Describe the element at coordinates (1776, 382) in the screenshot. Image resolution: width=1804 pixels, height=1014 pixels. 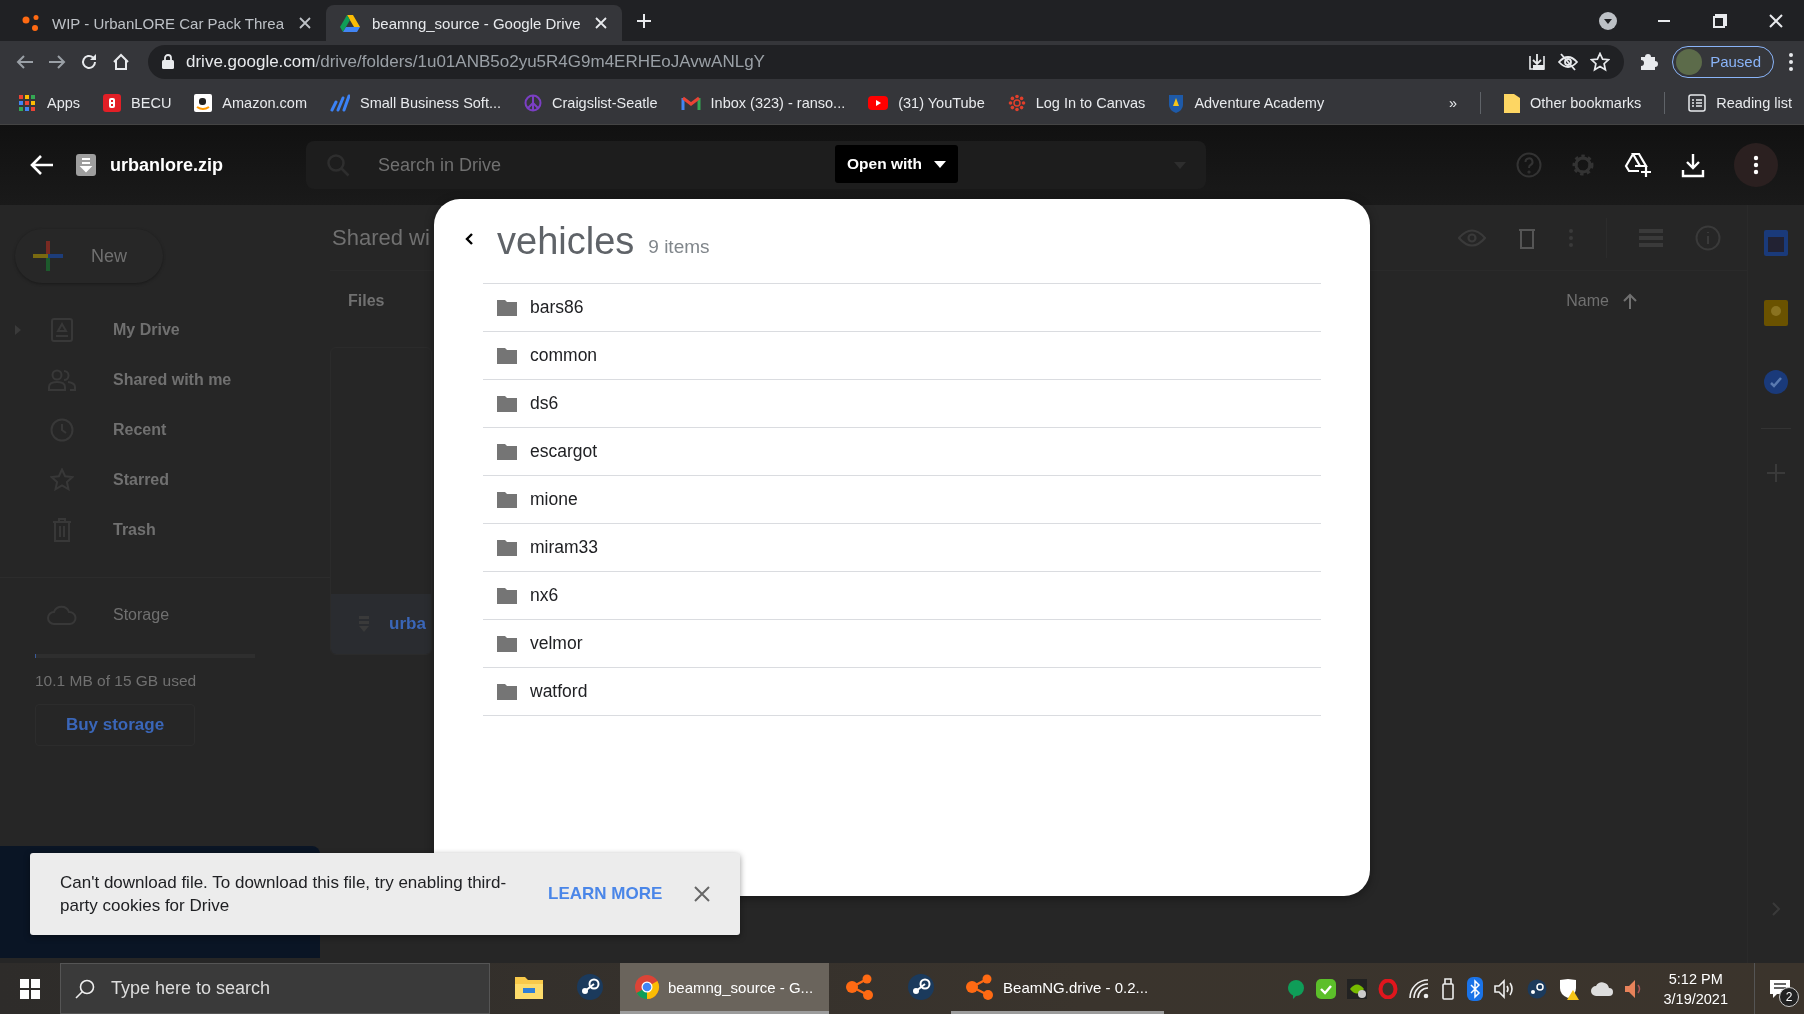
I see `check-circle-icon` at that location.